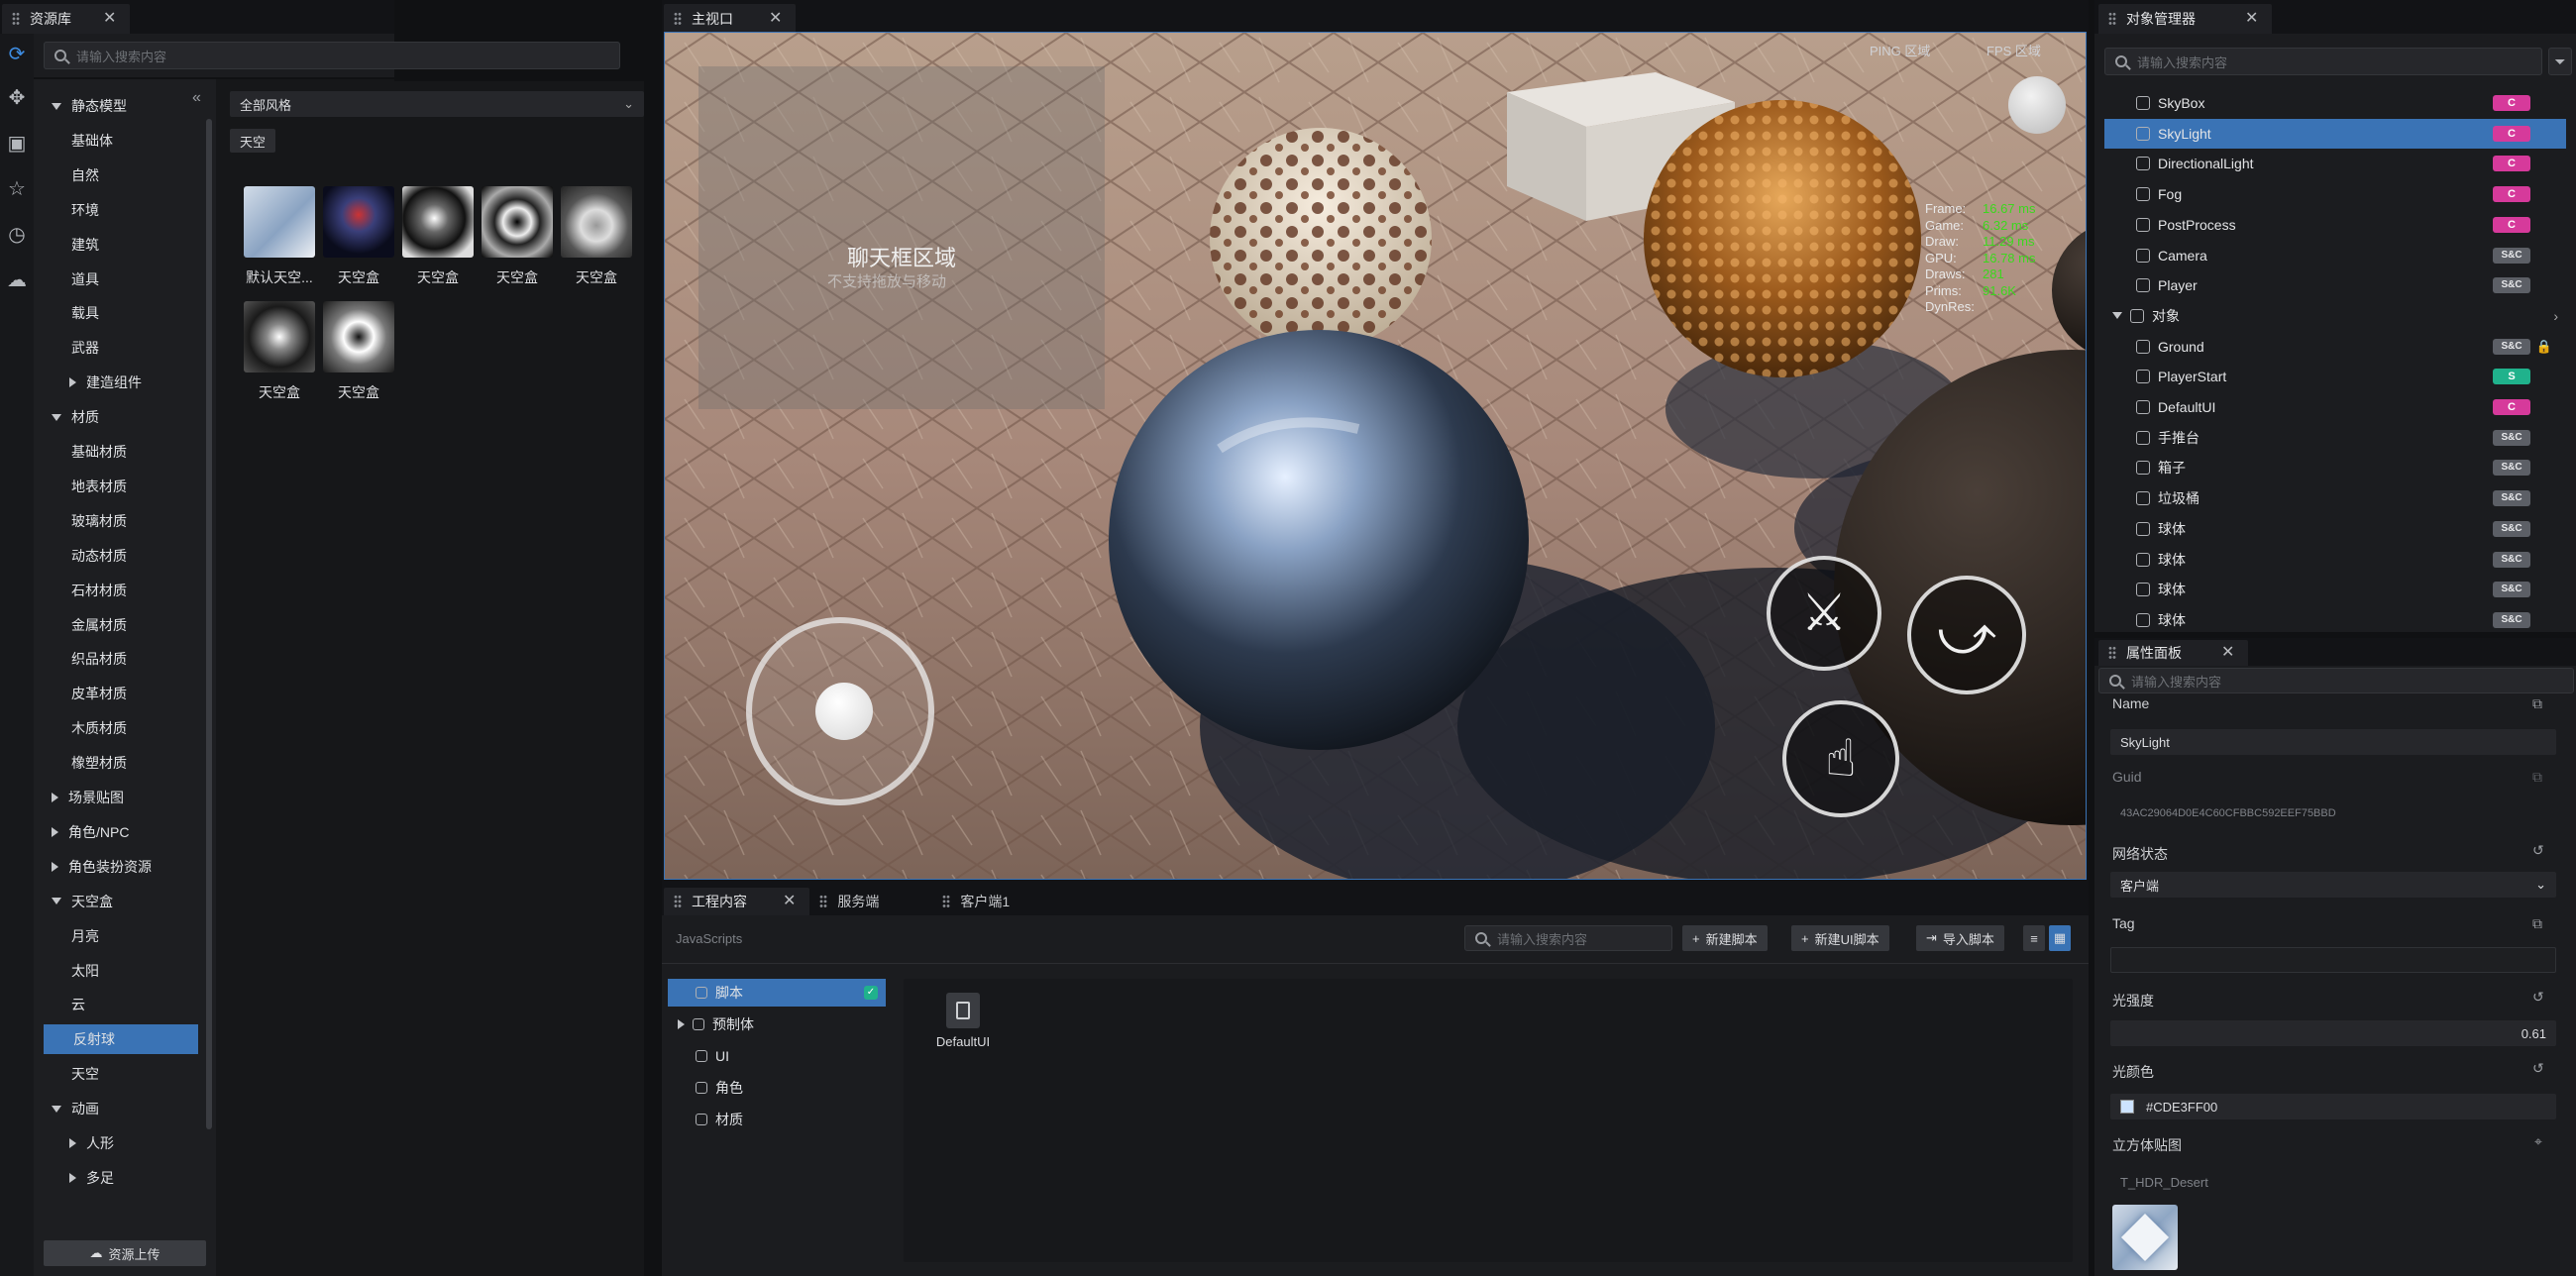  Describe the element at coordinates (2335, 316) in the screenshot. I see `object-row: 对象 ›` at that location.